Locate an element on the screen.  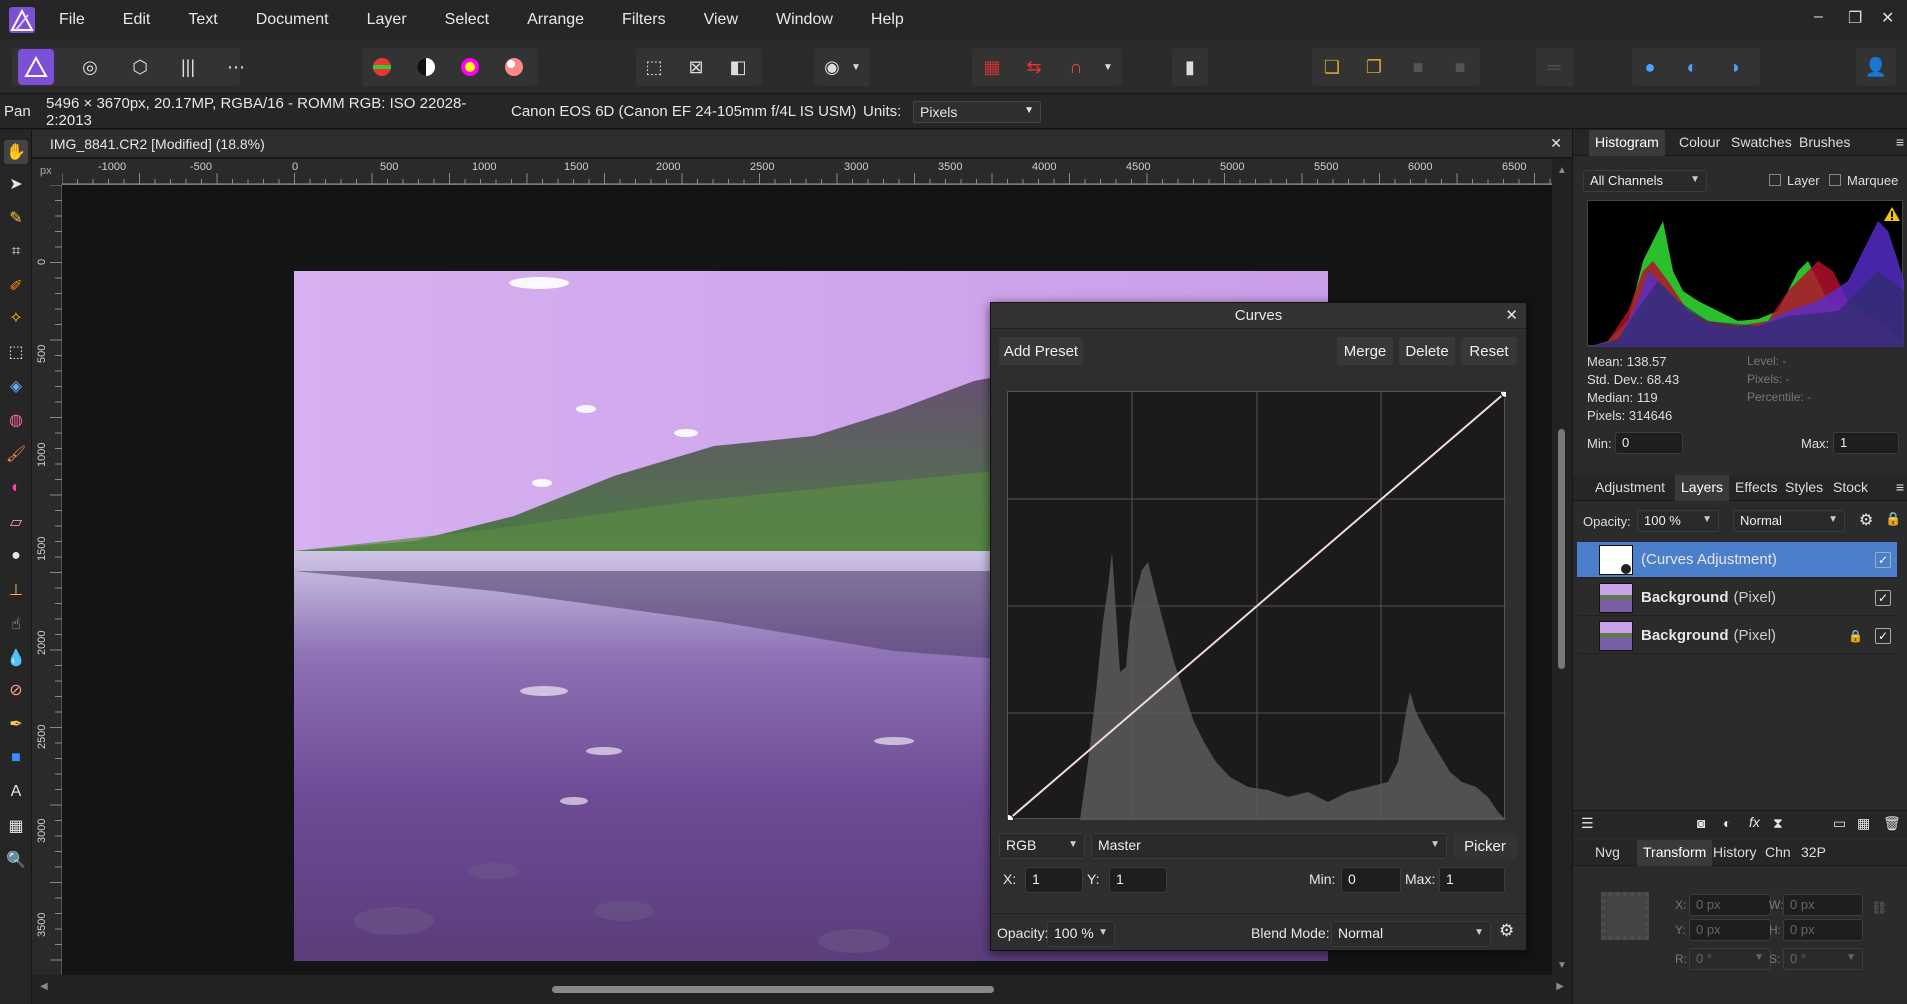
layer-row-curves: (Curves Adjustment) ✓ is located at coordinates (1737, 560).